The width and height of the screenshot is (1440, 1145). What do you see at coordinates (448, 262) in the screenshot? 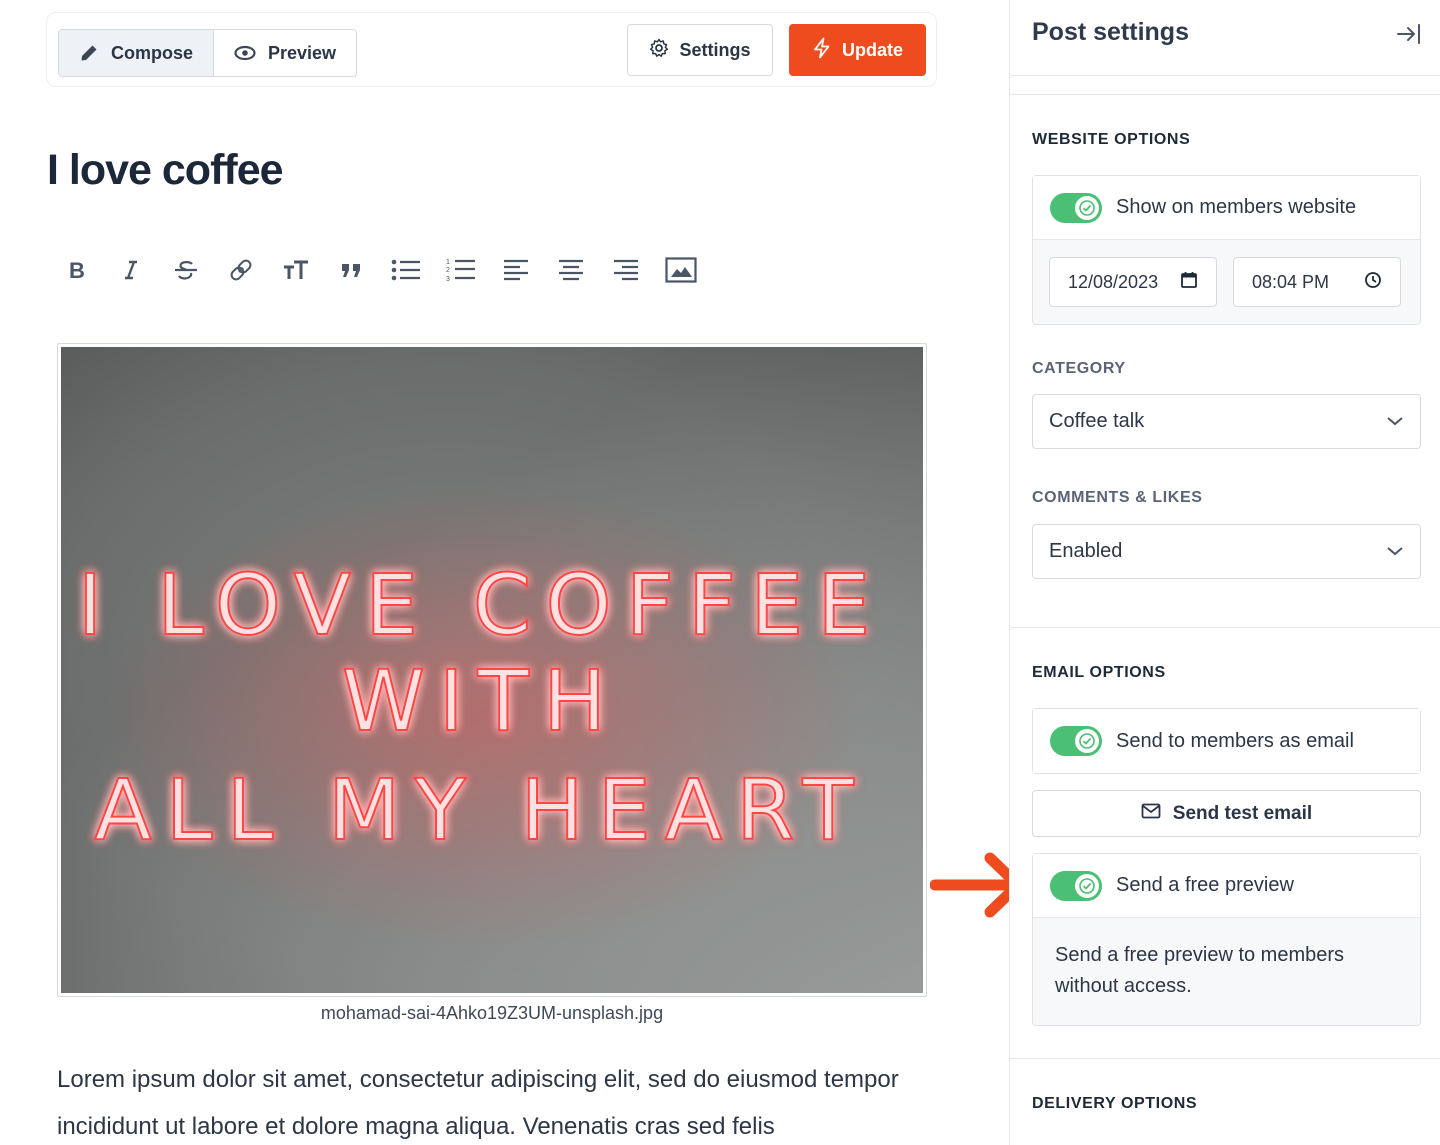
I see `svg-text: 1` at bounding box center [448, 262].